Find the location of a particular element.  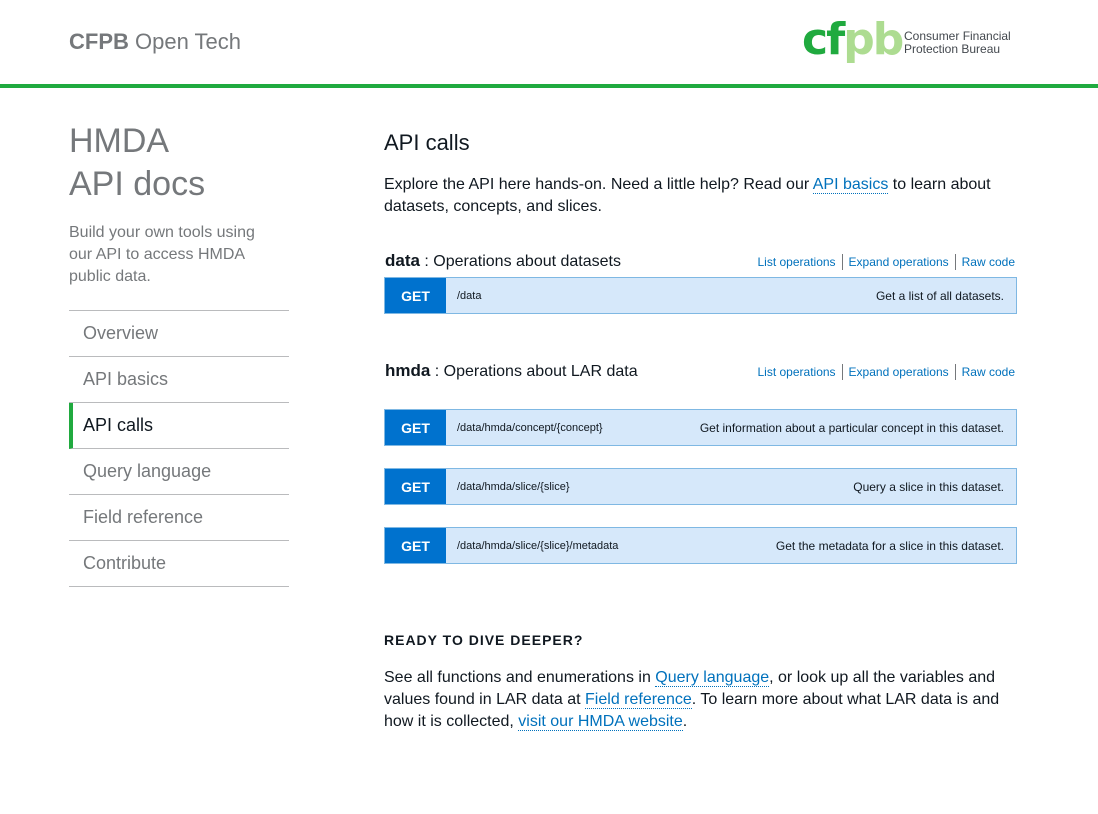

query-language-link: Query language is located at coordinates (712, 678).